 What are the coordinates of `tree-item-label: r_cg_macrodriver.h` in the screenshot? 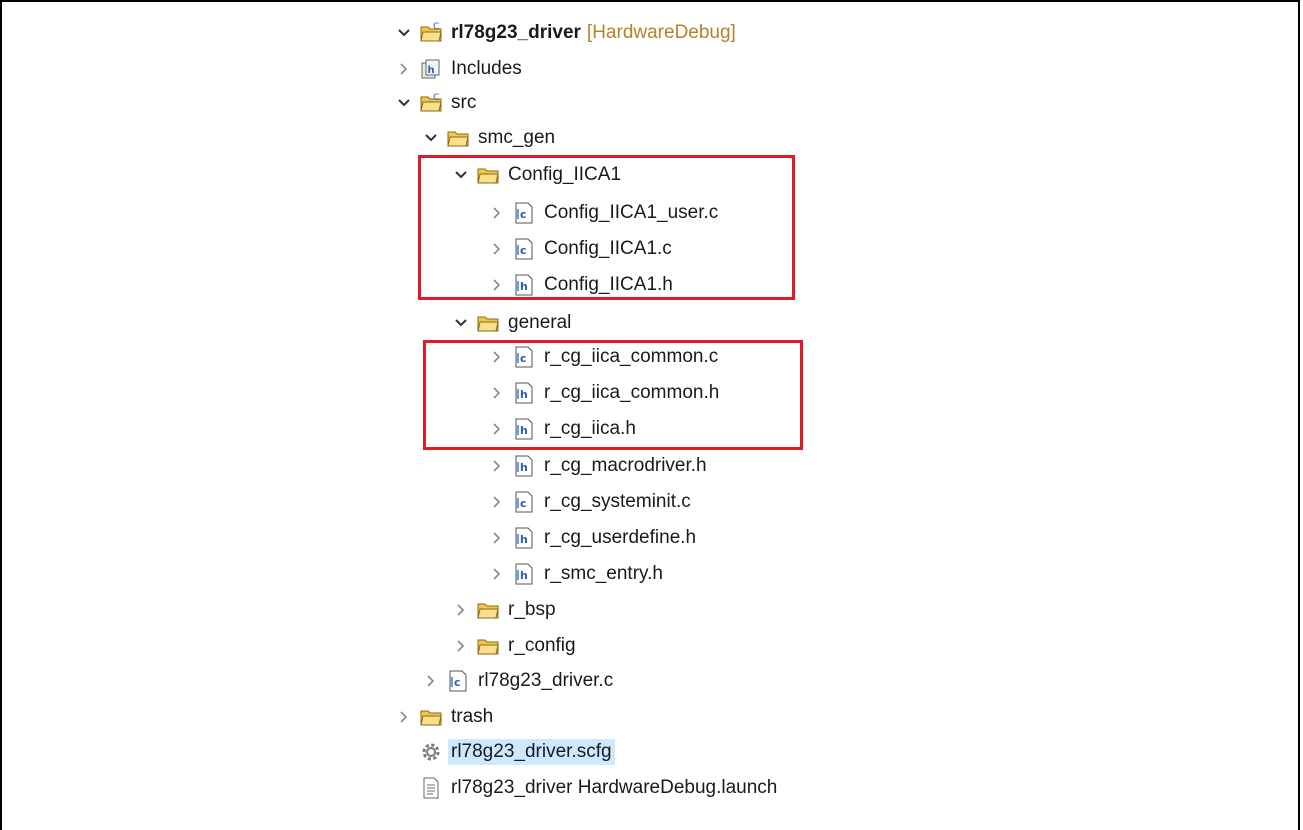 It's located at (625, 465).